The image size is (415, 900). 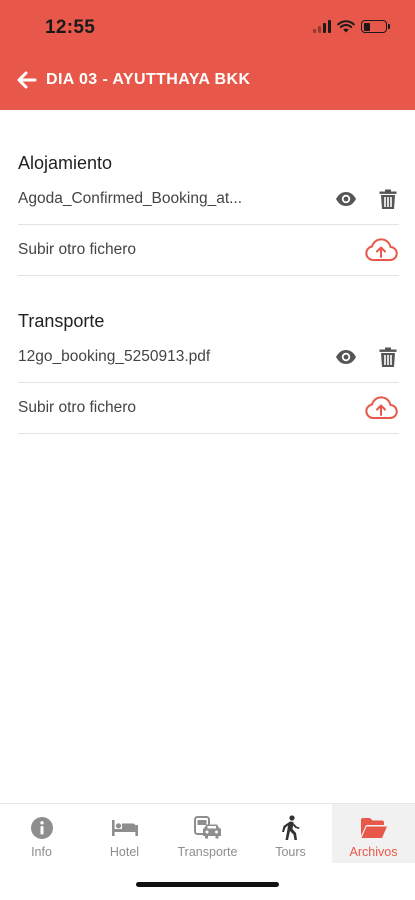 I want to click on tab-tours: Tours, so click(x=290, y=833).